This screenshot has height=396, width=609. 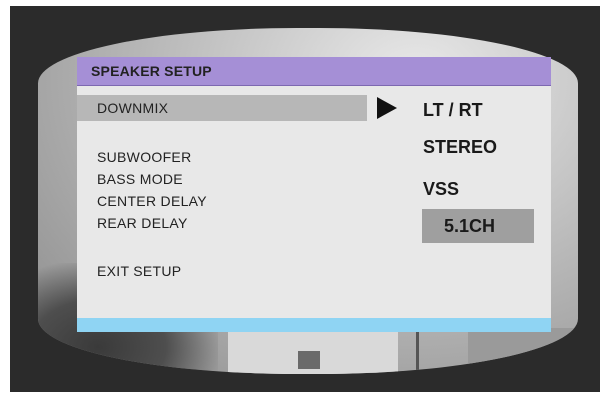 What do you see at coordinates (387, 108) in the screenshot?
I see `triangle-right-icon` at bounding box center [387, 108].